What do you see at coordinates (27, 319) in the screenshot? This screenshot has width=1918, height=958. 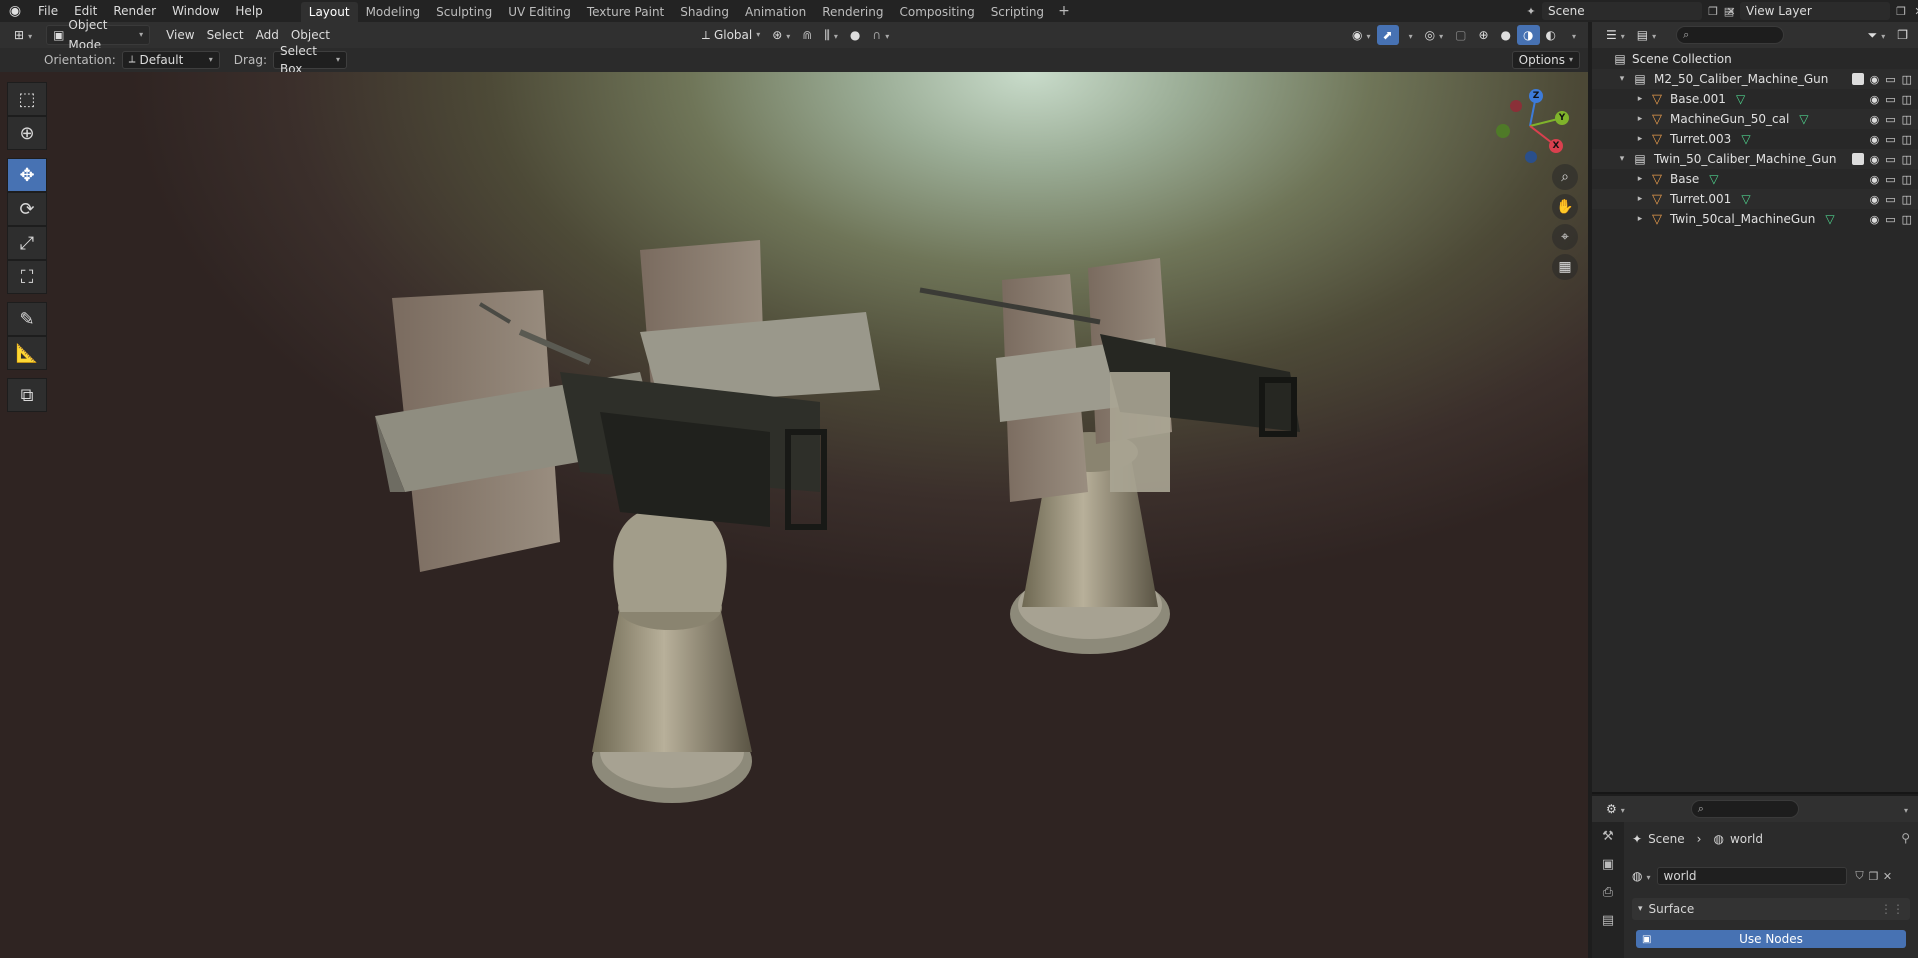 I see `annotate-tool-icon: ✎` at bounding box center [27, 319].